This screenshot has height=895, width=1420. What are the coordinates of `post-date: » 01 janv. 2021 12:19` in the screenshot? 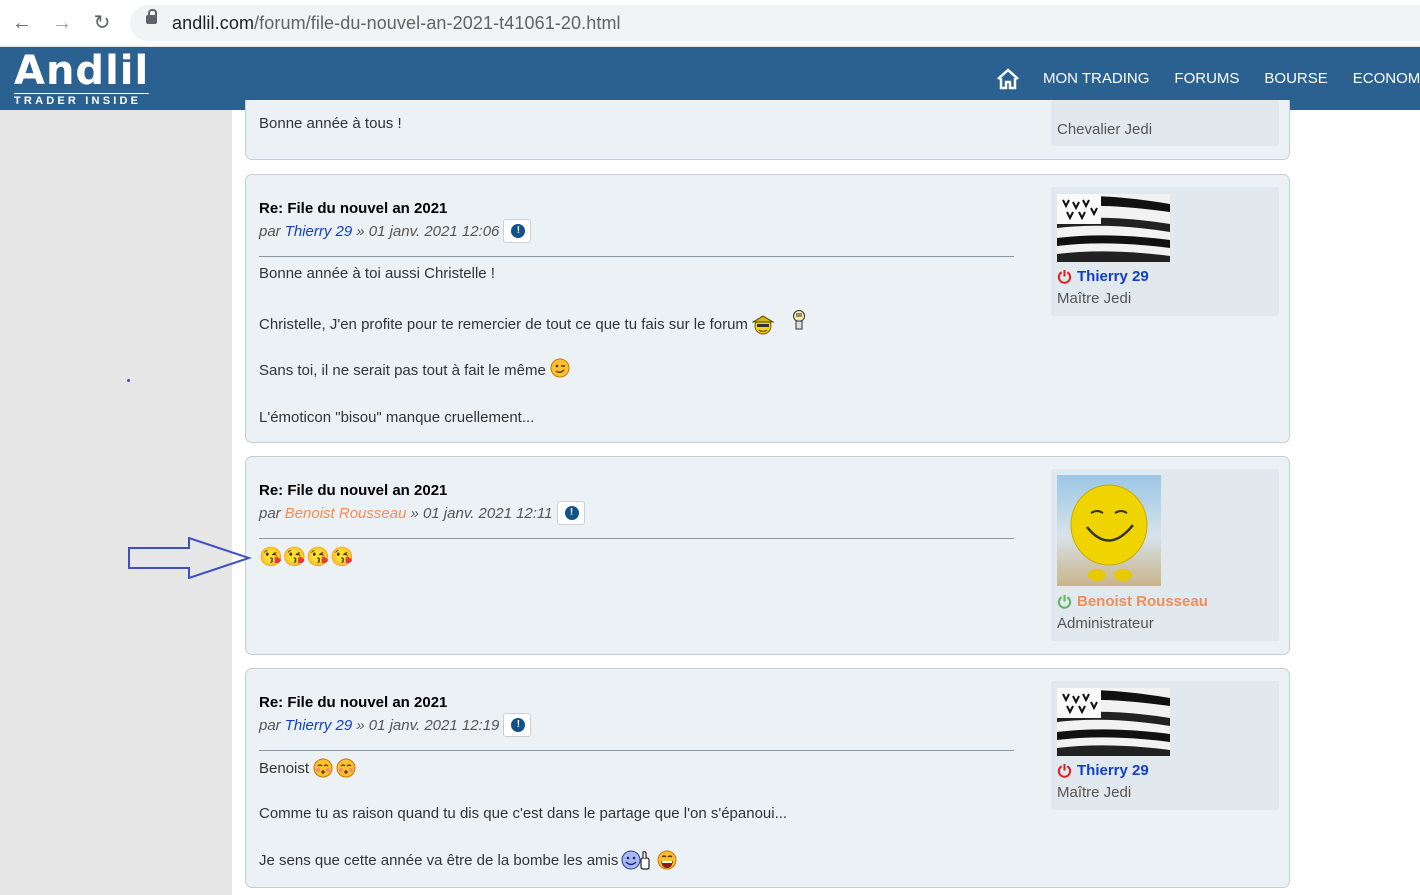 It's located at (428, 725).